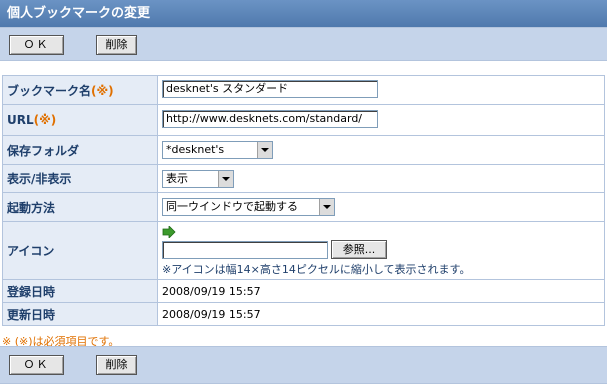  What do you see at coordinates (303, 44) in the screenshot?
I see `top-toolbar: ＯＫ 削除` at bounding box center [303, 44].